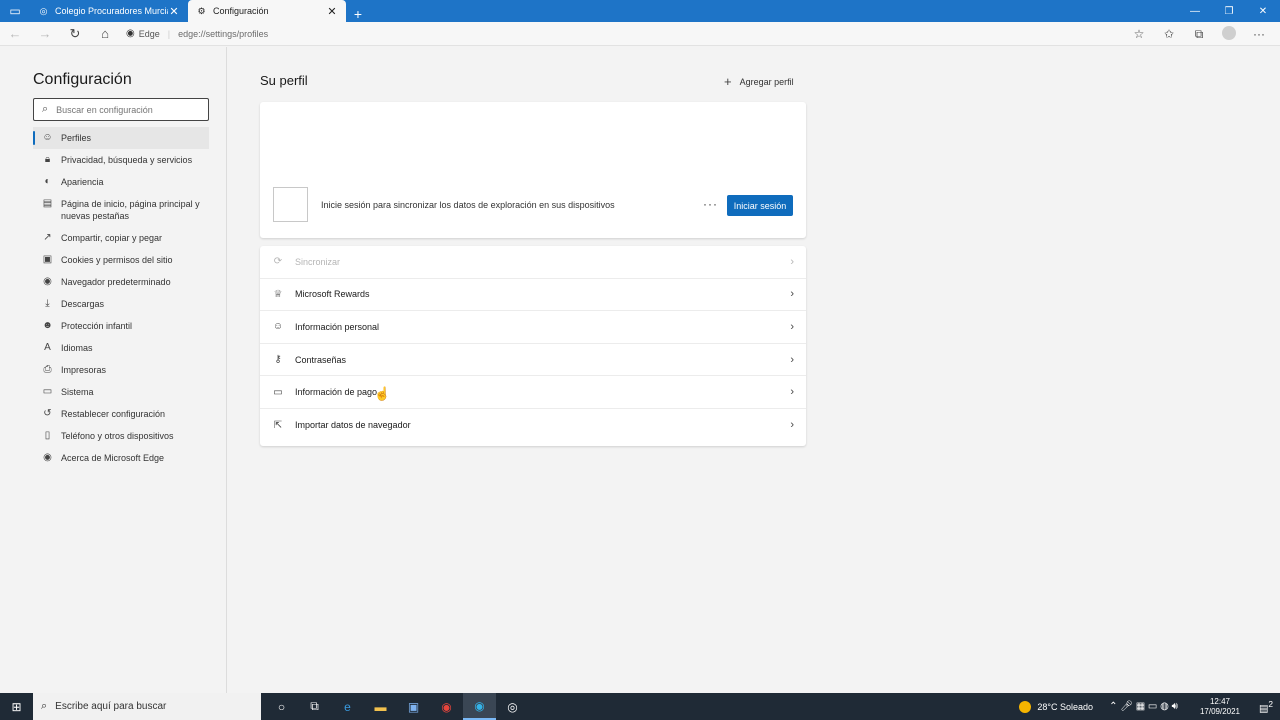  What do you see at coordinates (533, 295) in the screenshot?
I see `row-rewards: ♕ Microsoft Rewards ›` at bounding box center [533, 295].